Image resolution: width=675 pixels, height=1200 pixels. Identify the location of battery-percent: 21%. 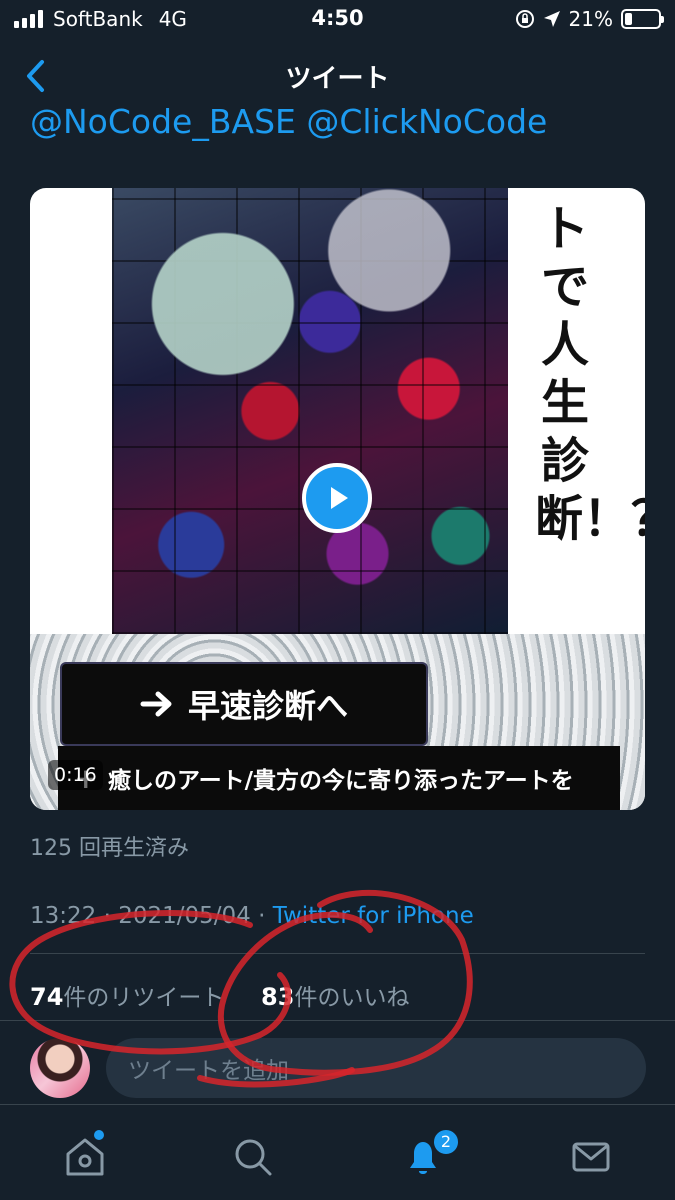
(590, 19).